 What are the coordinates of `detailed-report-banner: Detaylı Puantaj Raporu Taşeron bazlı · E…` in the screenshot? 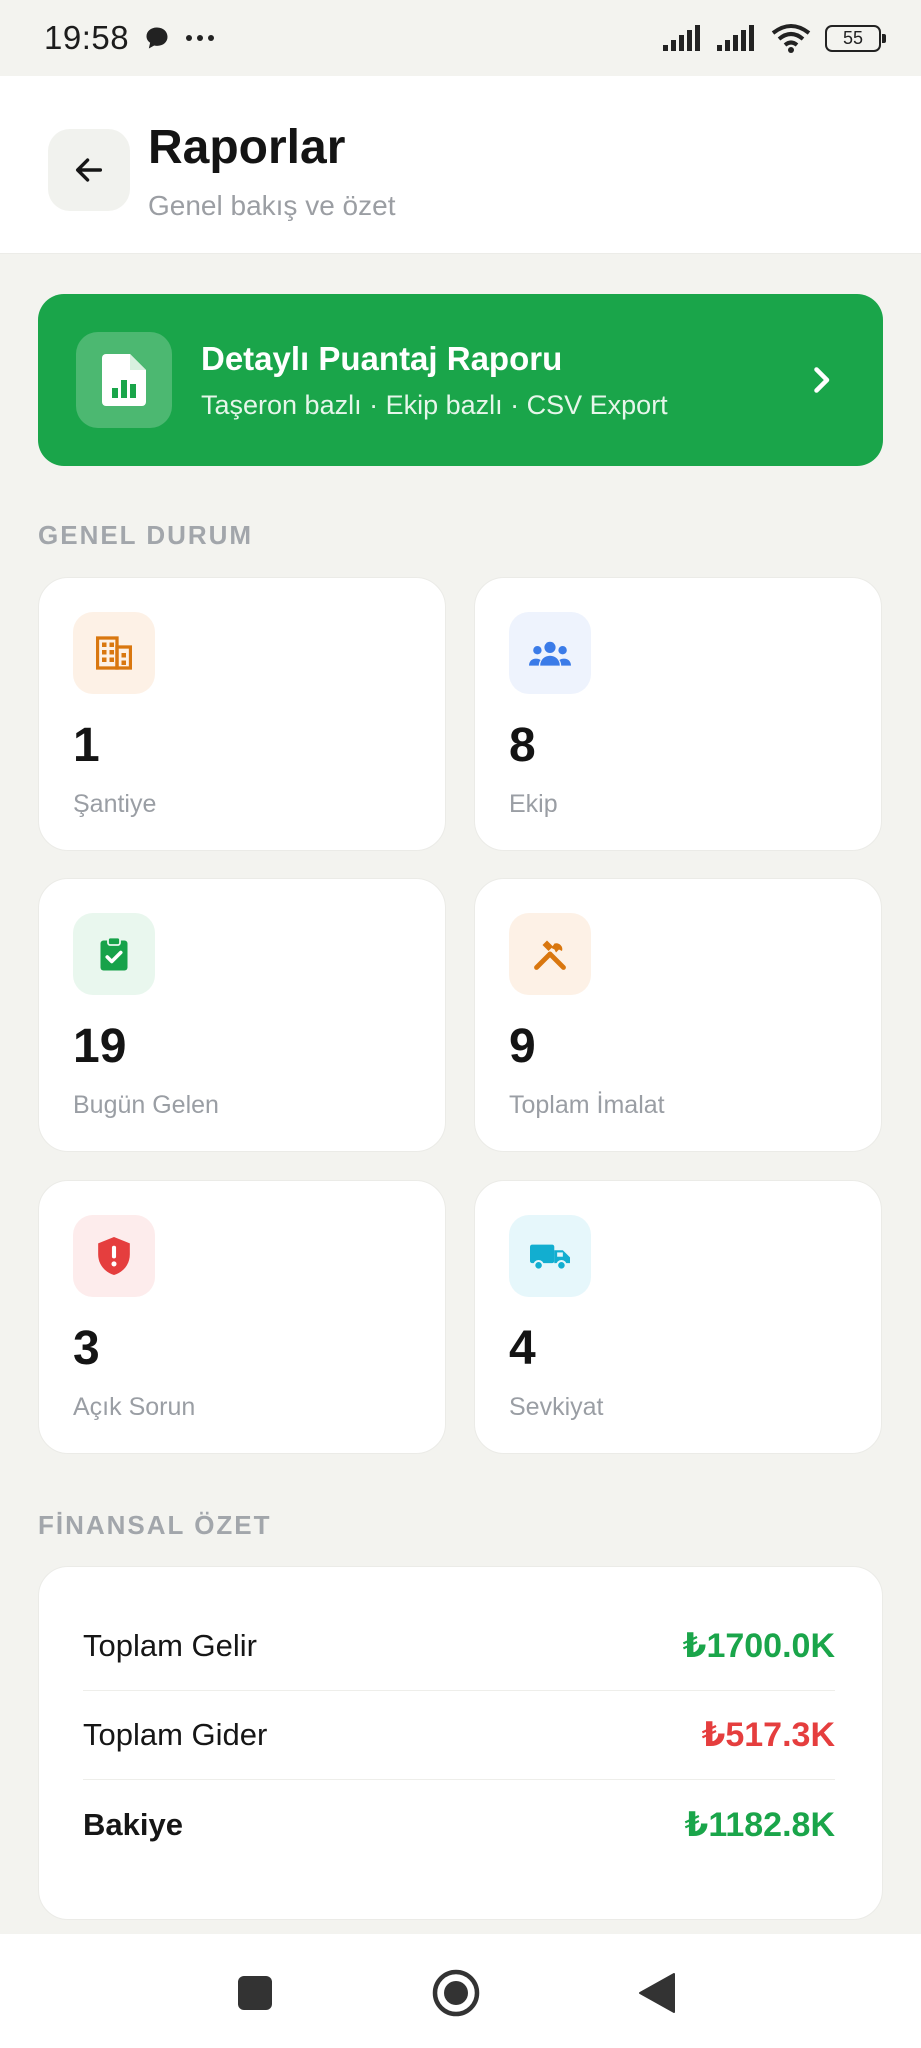 It's located at (460, 380).